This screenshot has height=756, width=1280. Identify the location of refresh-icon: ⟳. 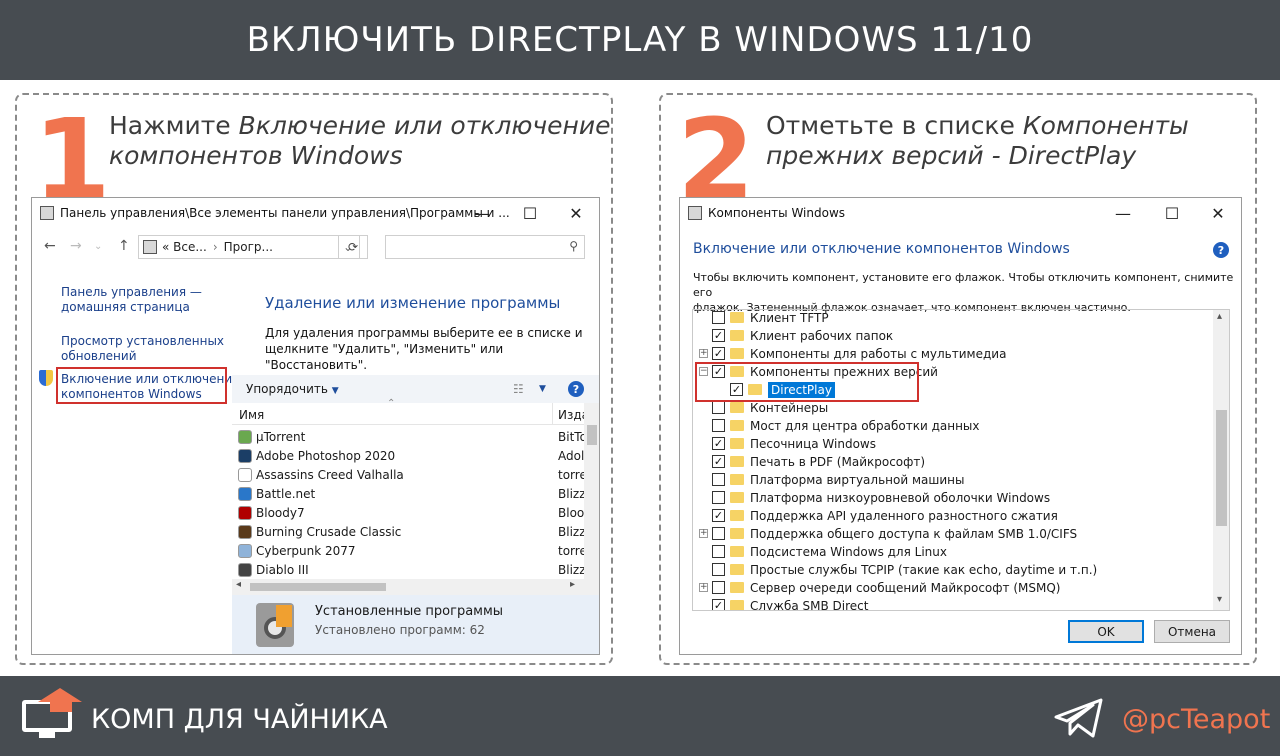
(353, 247).